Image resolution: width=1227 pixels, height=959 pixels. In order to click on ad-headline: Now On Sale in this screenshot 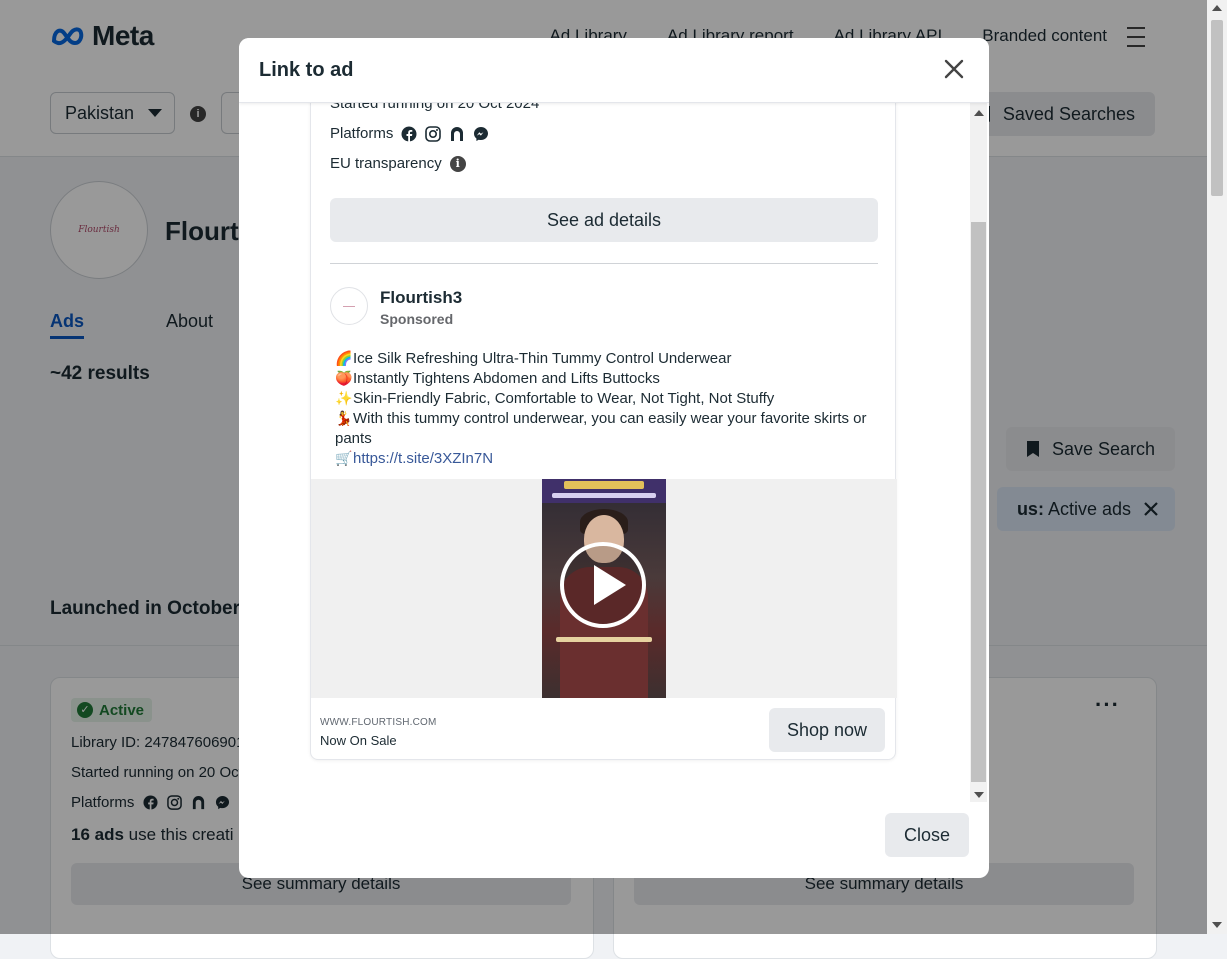, I will do `click(358, 740)`.